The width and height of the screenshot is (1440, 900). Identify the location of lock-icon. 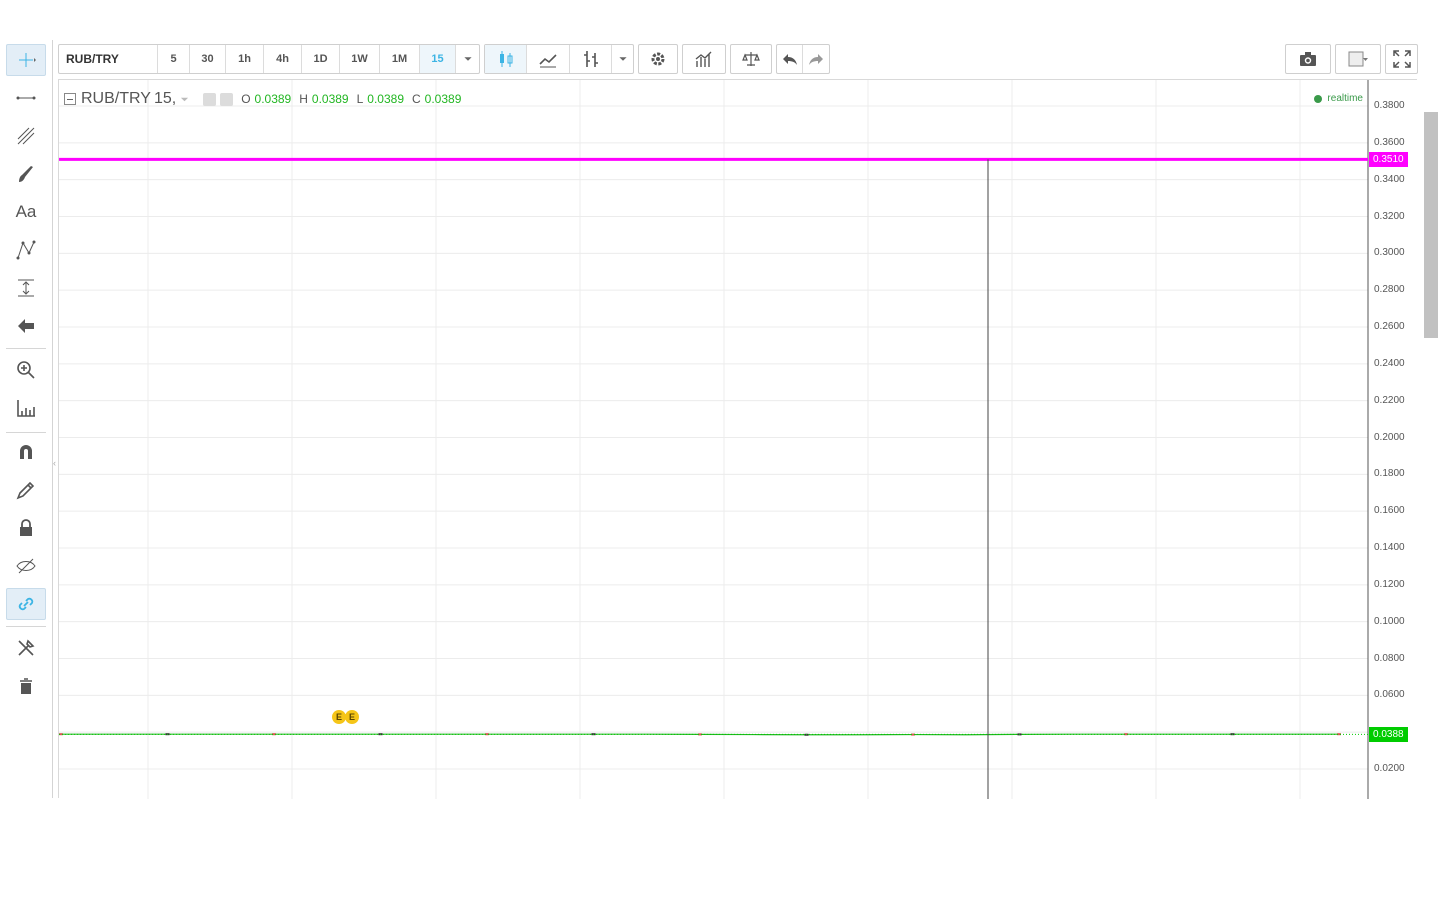
(26, 527).